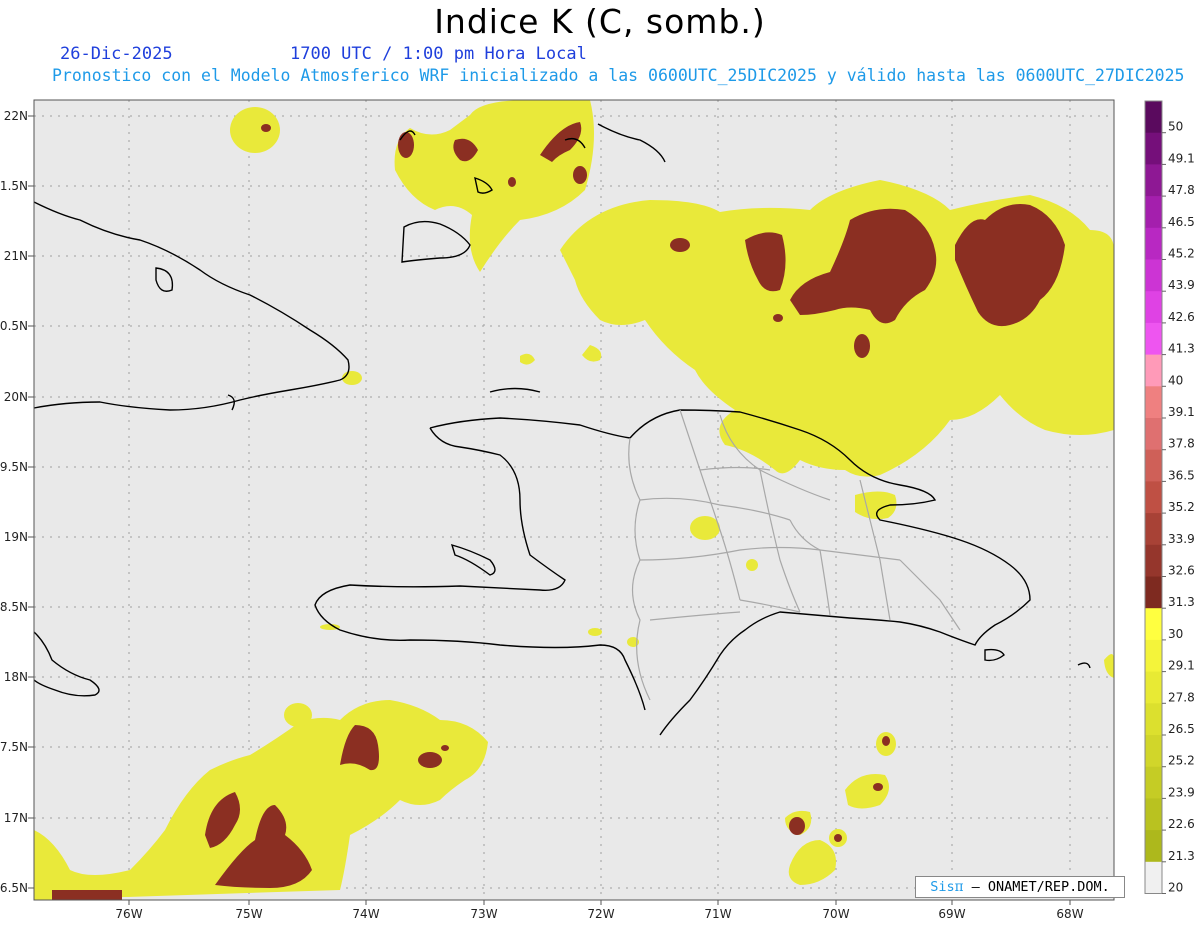 This screenshot has height=927, width=1200. I want to click on colorbar-label: 42.6, so click(1181, 317).